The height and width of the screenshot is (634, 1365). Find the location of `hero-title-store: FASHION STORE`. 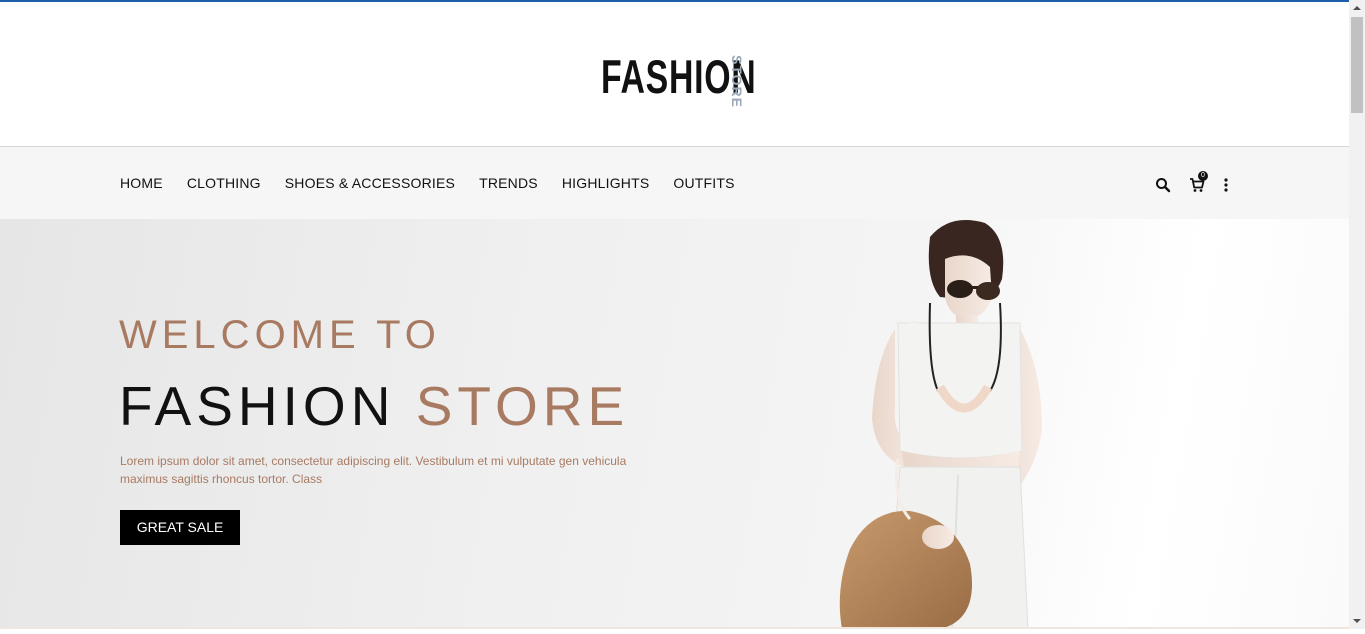

hero-title-store: FASHION STORE is located at coordinates (374, 406).